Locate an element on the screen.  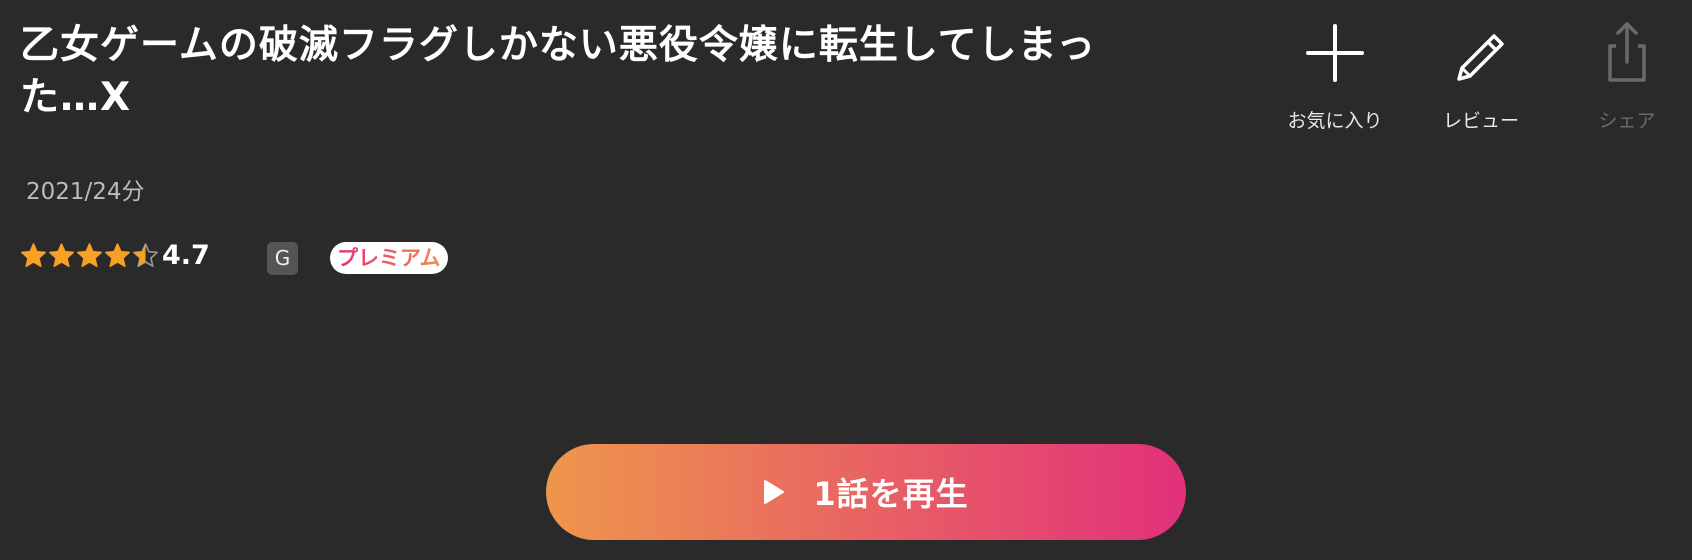
plus-icon is located at coordinates (1335, 53).